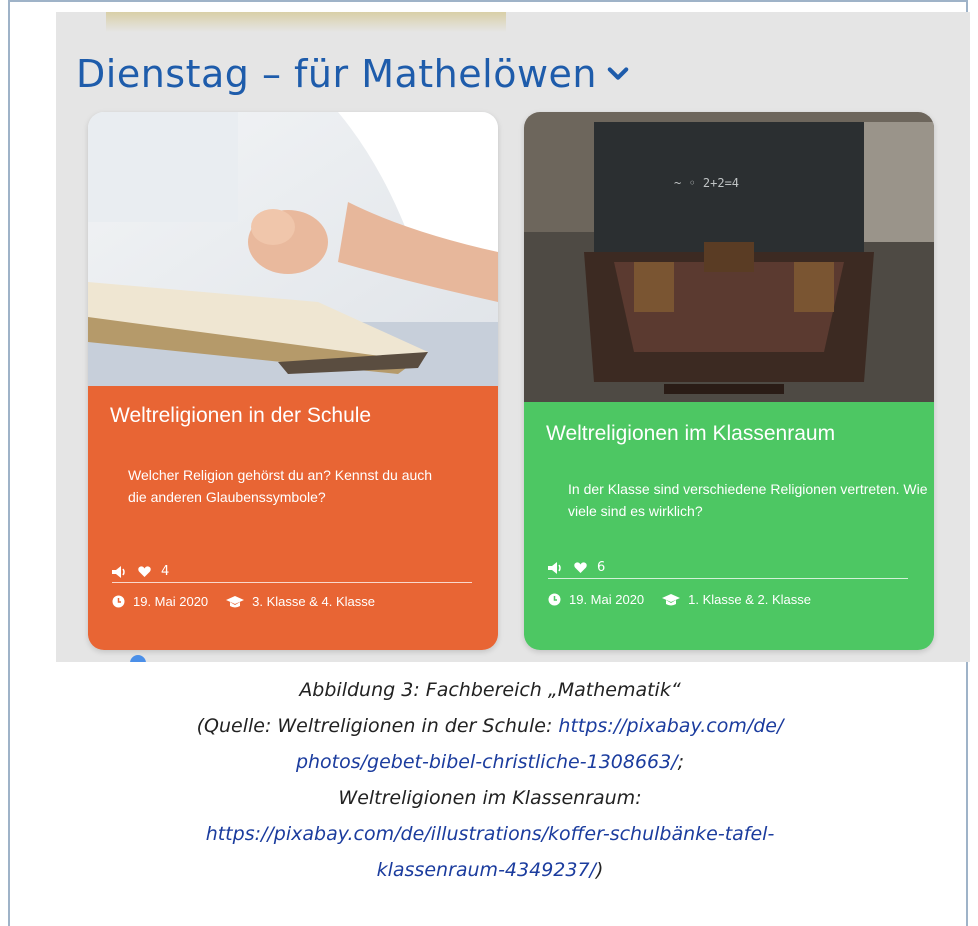 The image size is (978, 926). I want to click on card-grades: 1. Klasse & 2. Klasse, so click(750, 599).